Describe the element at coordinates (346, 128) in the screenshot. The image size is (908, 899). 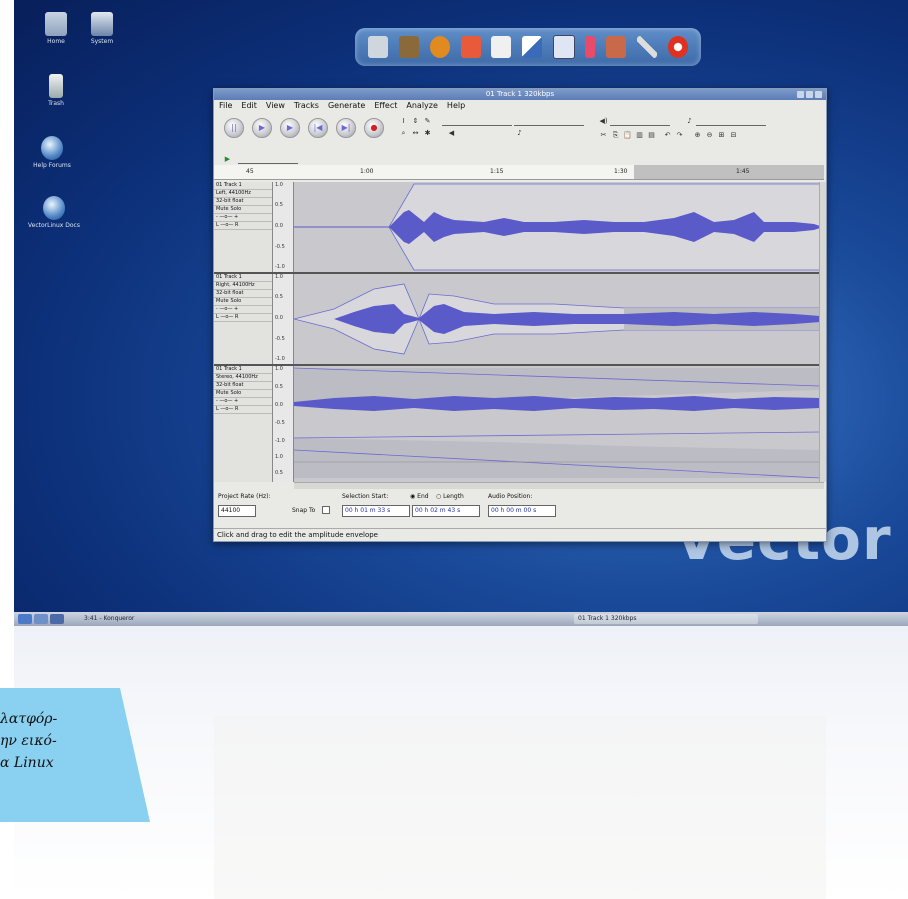
I see `skip-end-button: ▶|` at that location.